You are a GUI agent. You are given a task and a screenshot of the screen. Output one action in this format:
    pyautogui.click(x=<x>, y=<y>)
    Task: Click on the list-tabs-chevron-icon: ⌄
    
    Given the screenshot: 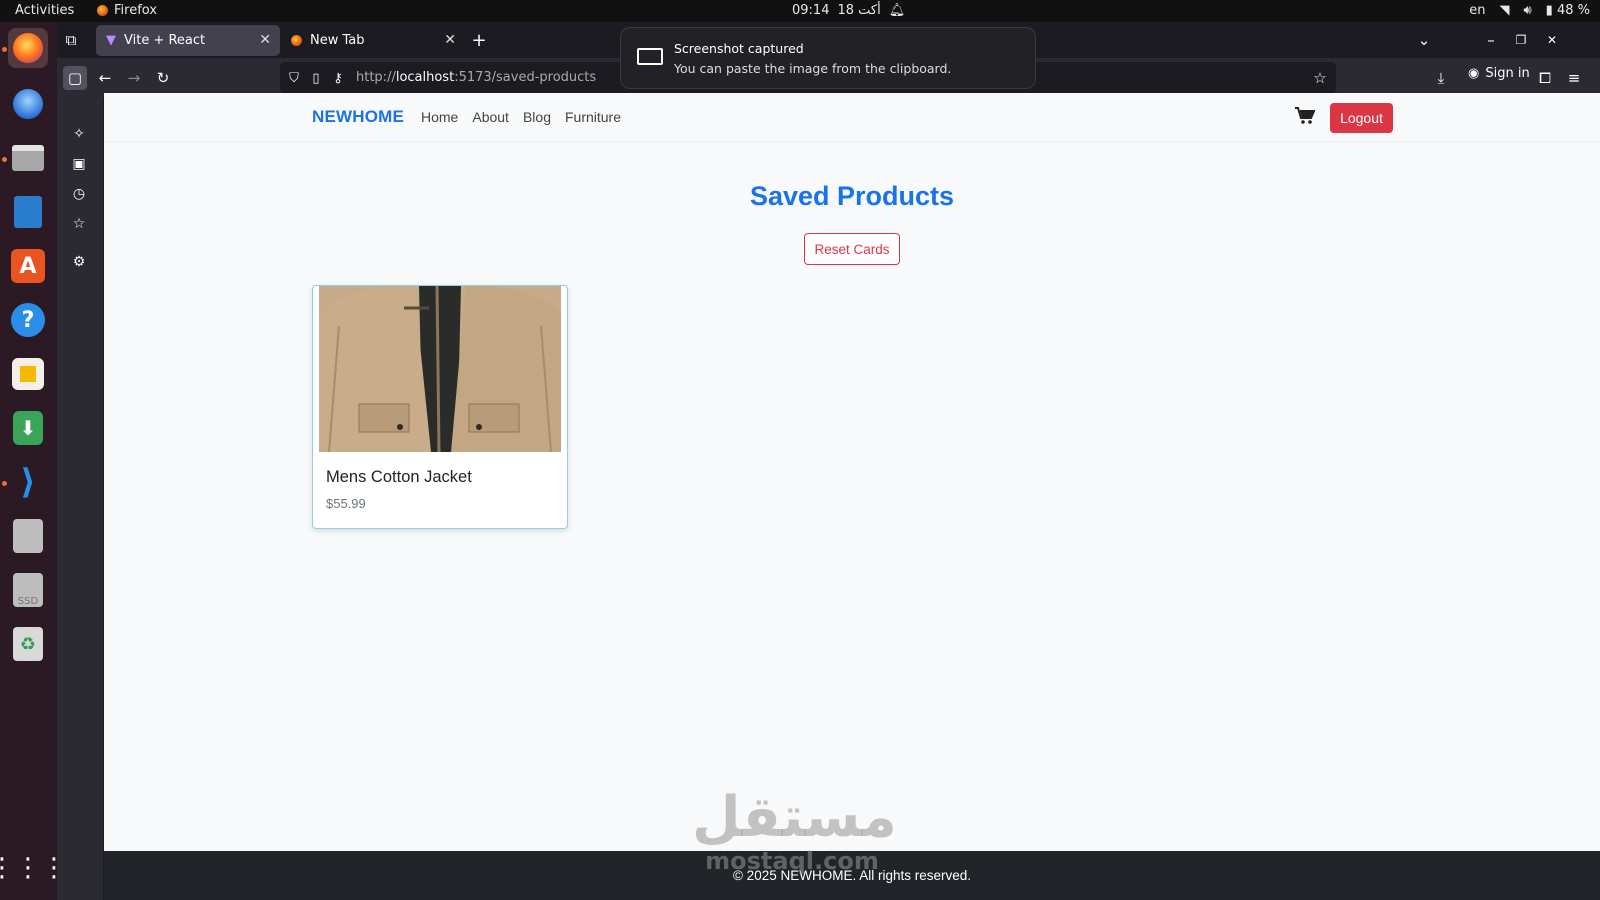 What is the action you would take?
    pyautogui.click(x=1424, y=40)
    